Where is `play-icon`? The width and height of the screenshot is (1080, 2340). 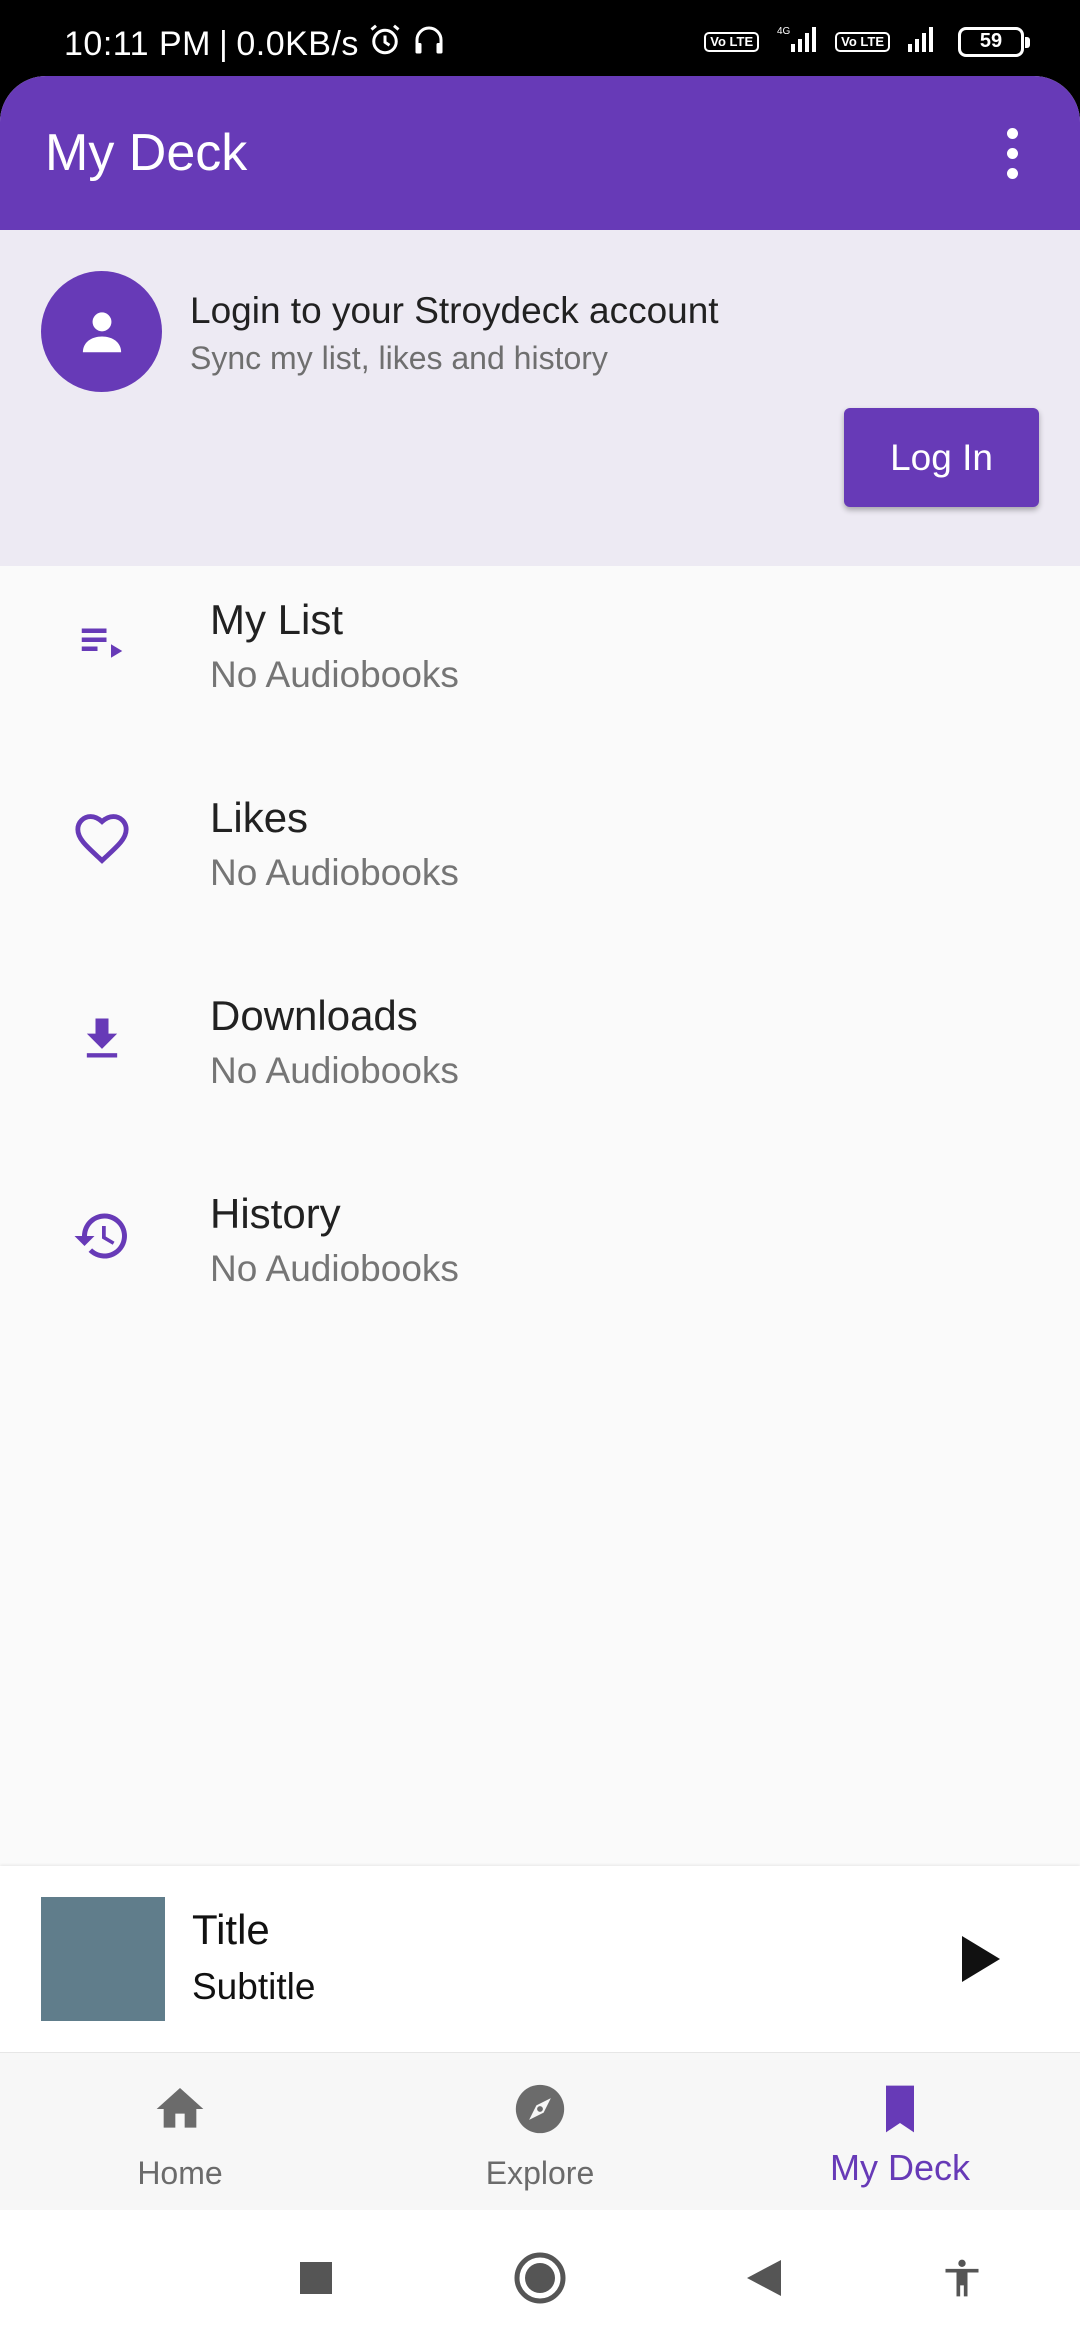
play-icon is located at coordinates (981, 1959).